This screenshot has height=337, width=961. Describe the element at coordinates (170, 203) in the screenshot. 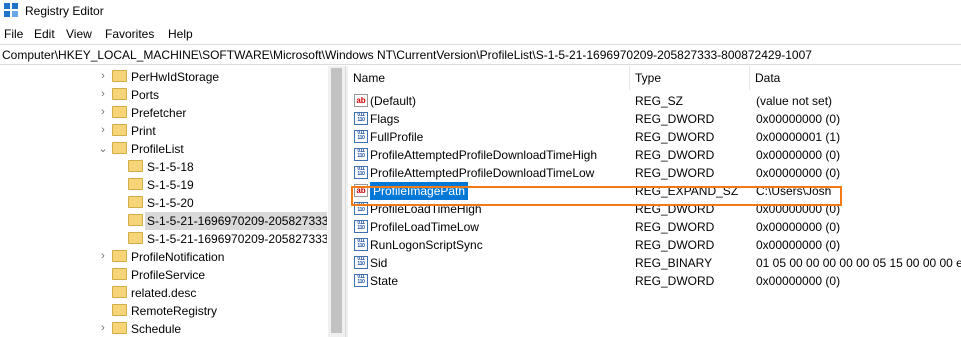

I see `tree-item-label: S-1-5-20` at that location.